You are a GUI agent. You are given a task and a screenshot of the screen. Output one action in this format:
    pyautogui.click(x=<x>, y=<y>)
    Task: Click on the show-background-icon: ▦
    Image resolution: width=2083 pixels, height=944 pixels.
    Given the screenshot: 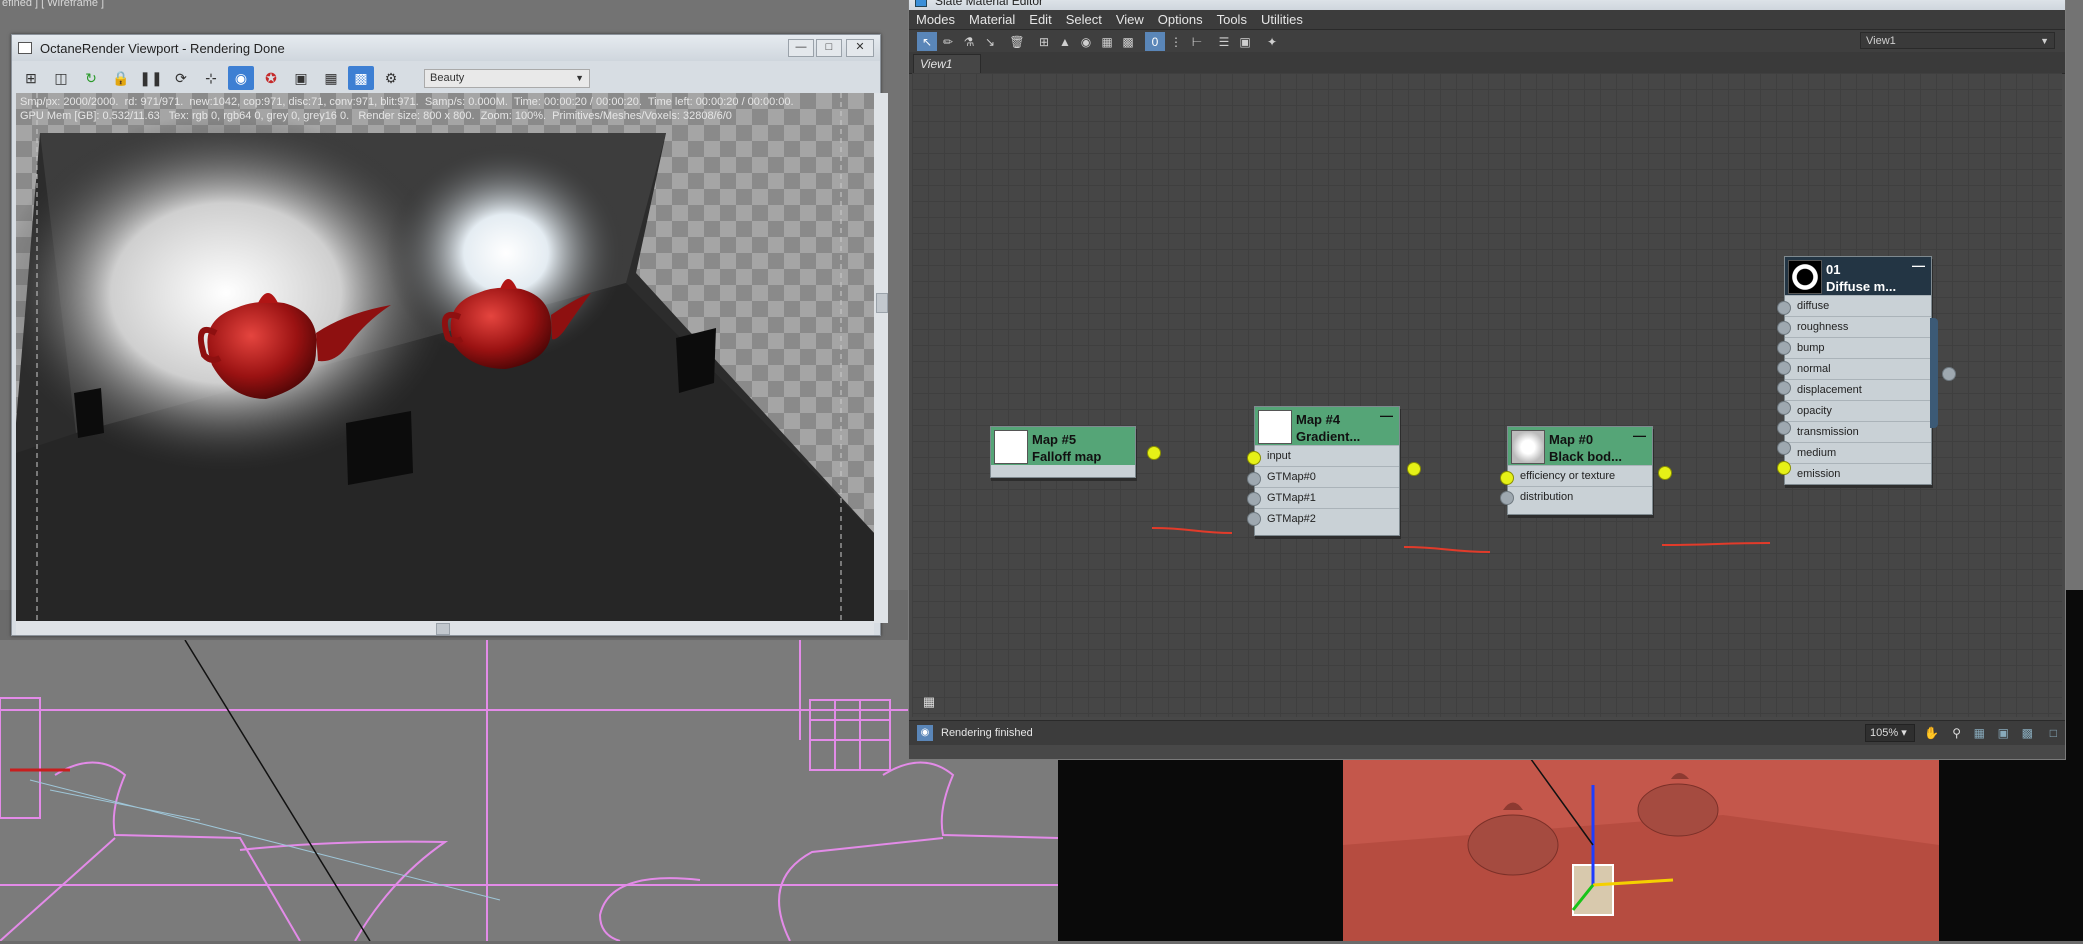 What is the action you would take?
    pyautogui.click(x=1107, y=41)
    